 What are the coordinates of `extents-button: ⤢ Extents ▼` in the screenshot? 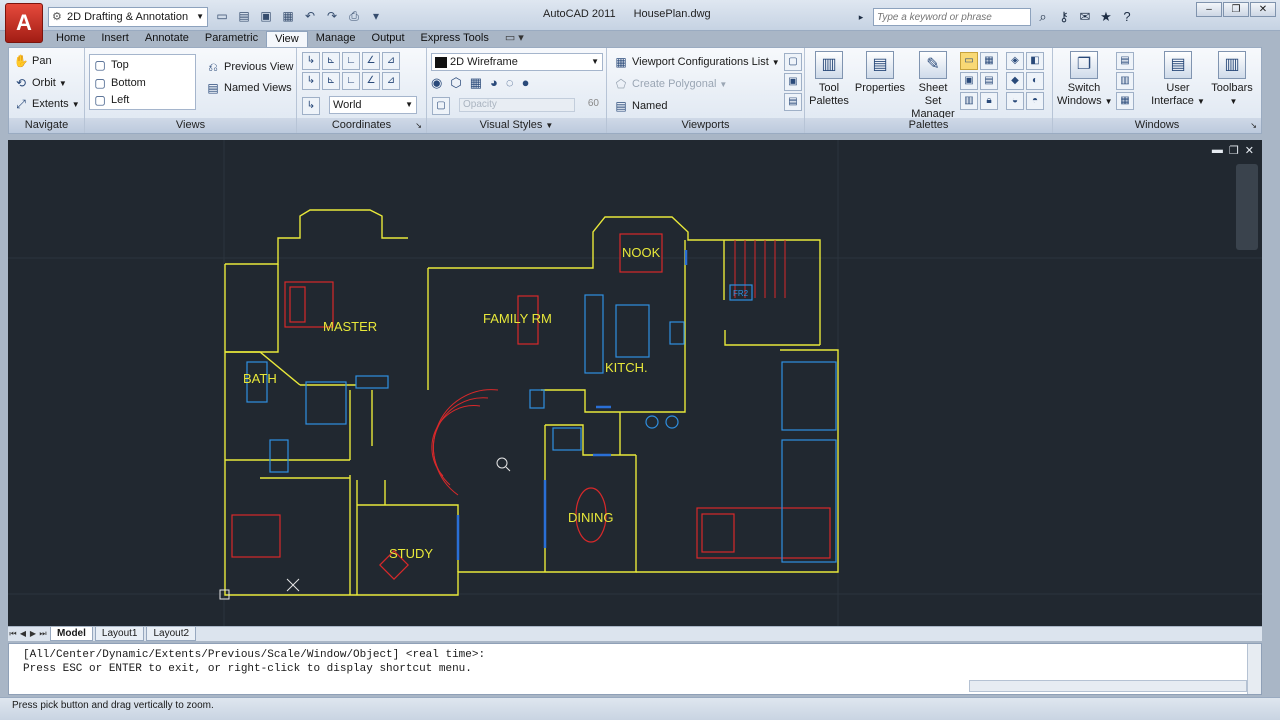 It's located at (46, 104).